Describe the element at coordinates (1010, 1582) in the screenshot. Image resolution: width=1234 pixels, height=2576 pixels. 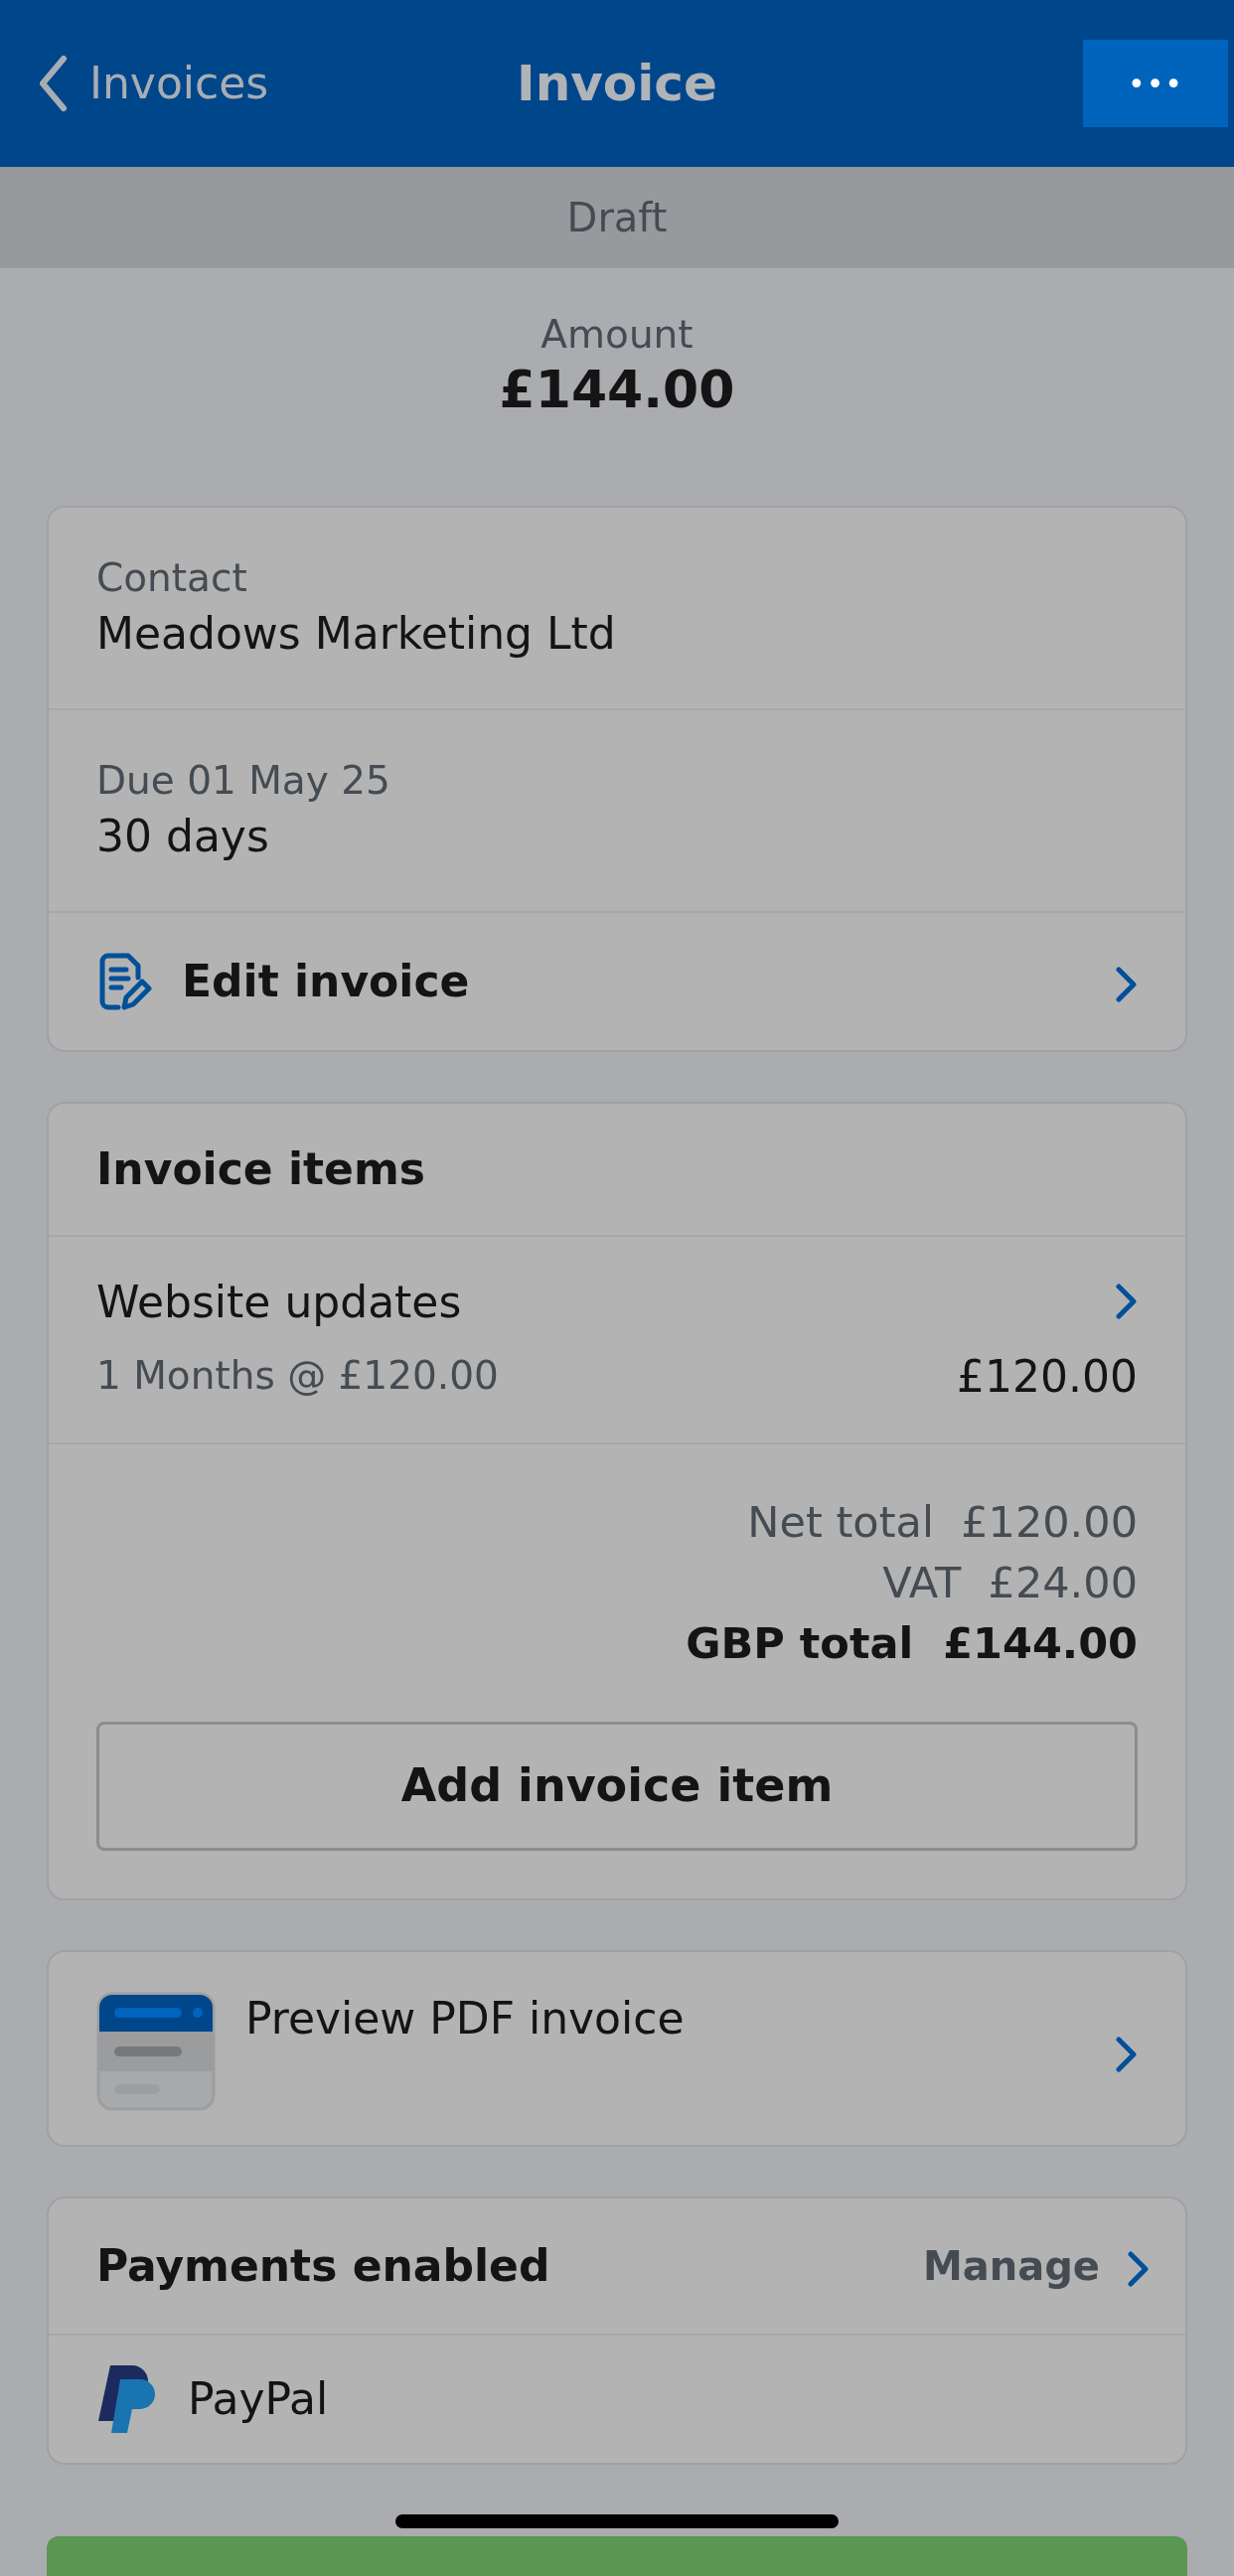
I see `total-line: VAT £24.00` at that location.